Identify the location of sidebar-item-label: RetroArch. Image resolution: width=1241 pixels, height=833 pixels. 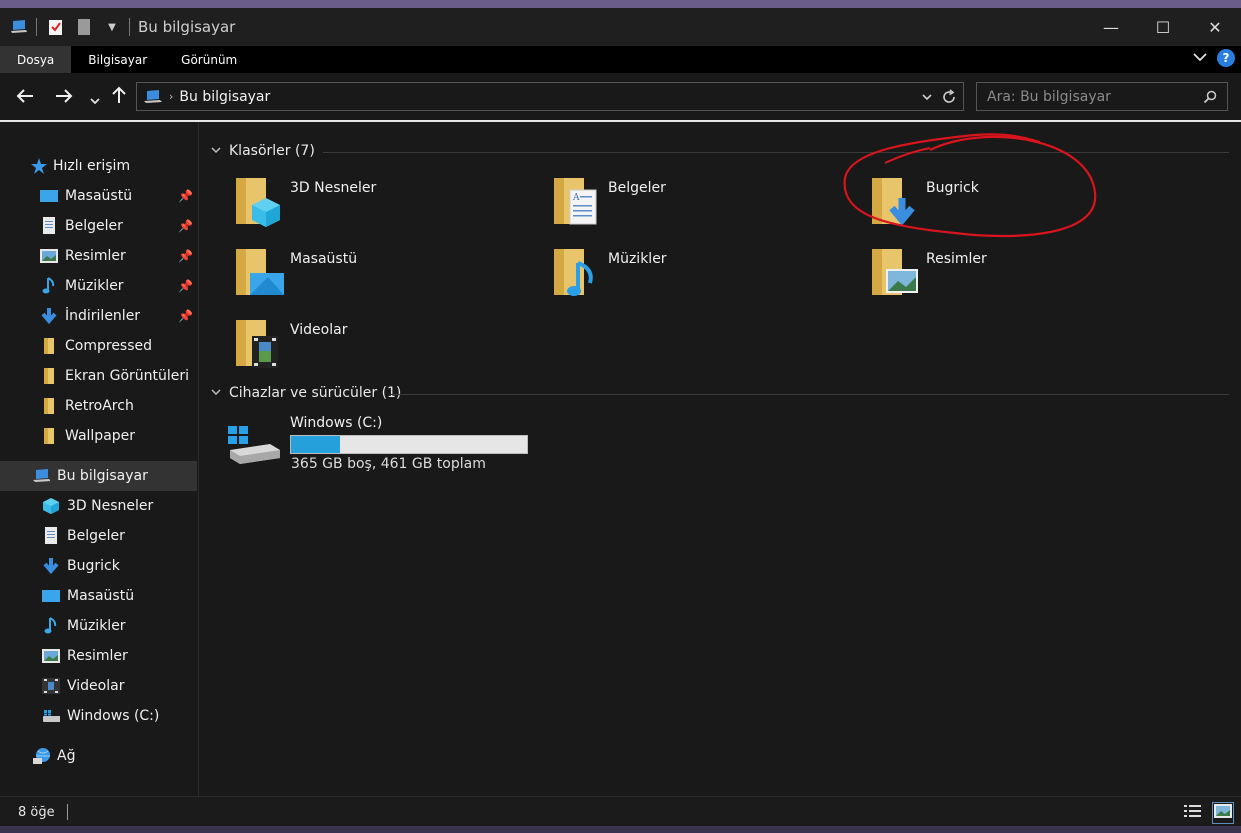
(99, 406).